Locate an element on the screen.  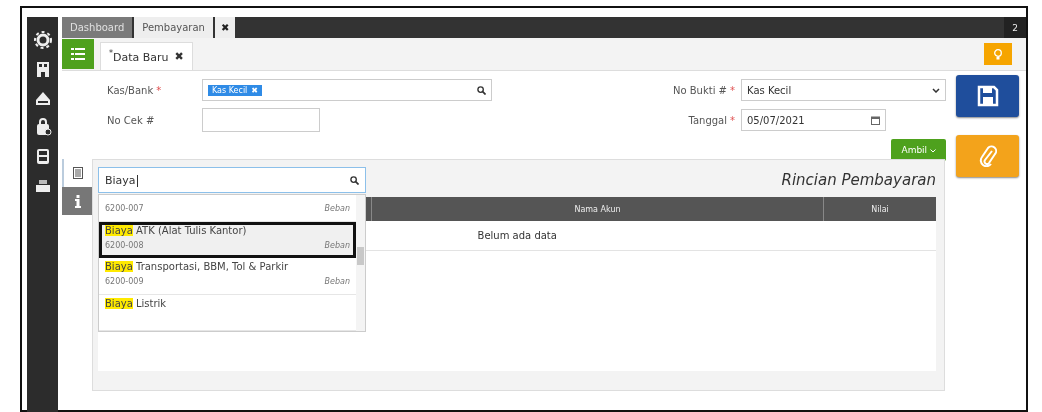
side-tab is located at coordinates (77, 201).